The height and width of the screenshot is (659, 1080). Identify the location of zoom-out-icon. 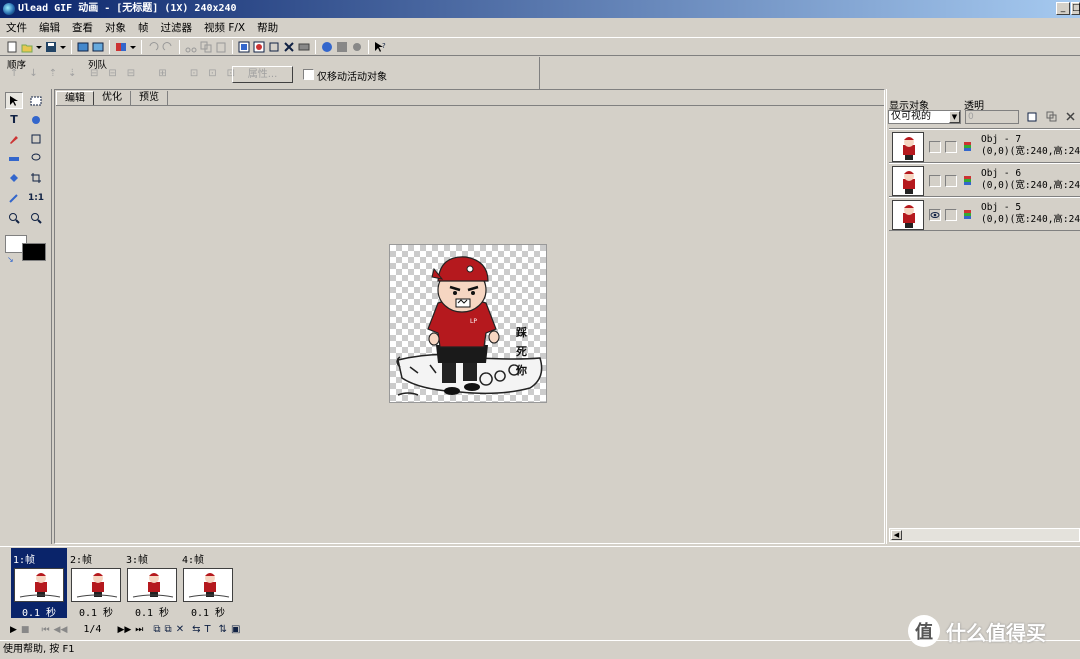
(36, 217).